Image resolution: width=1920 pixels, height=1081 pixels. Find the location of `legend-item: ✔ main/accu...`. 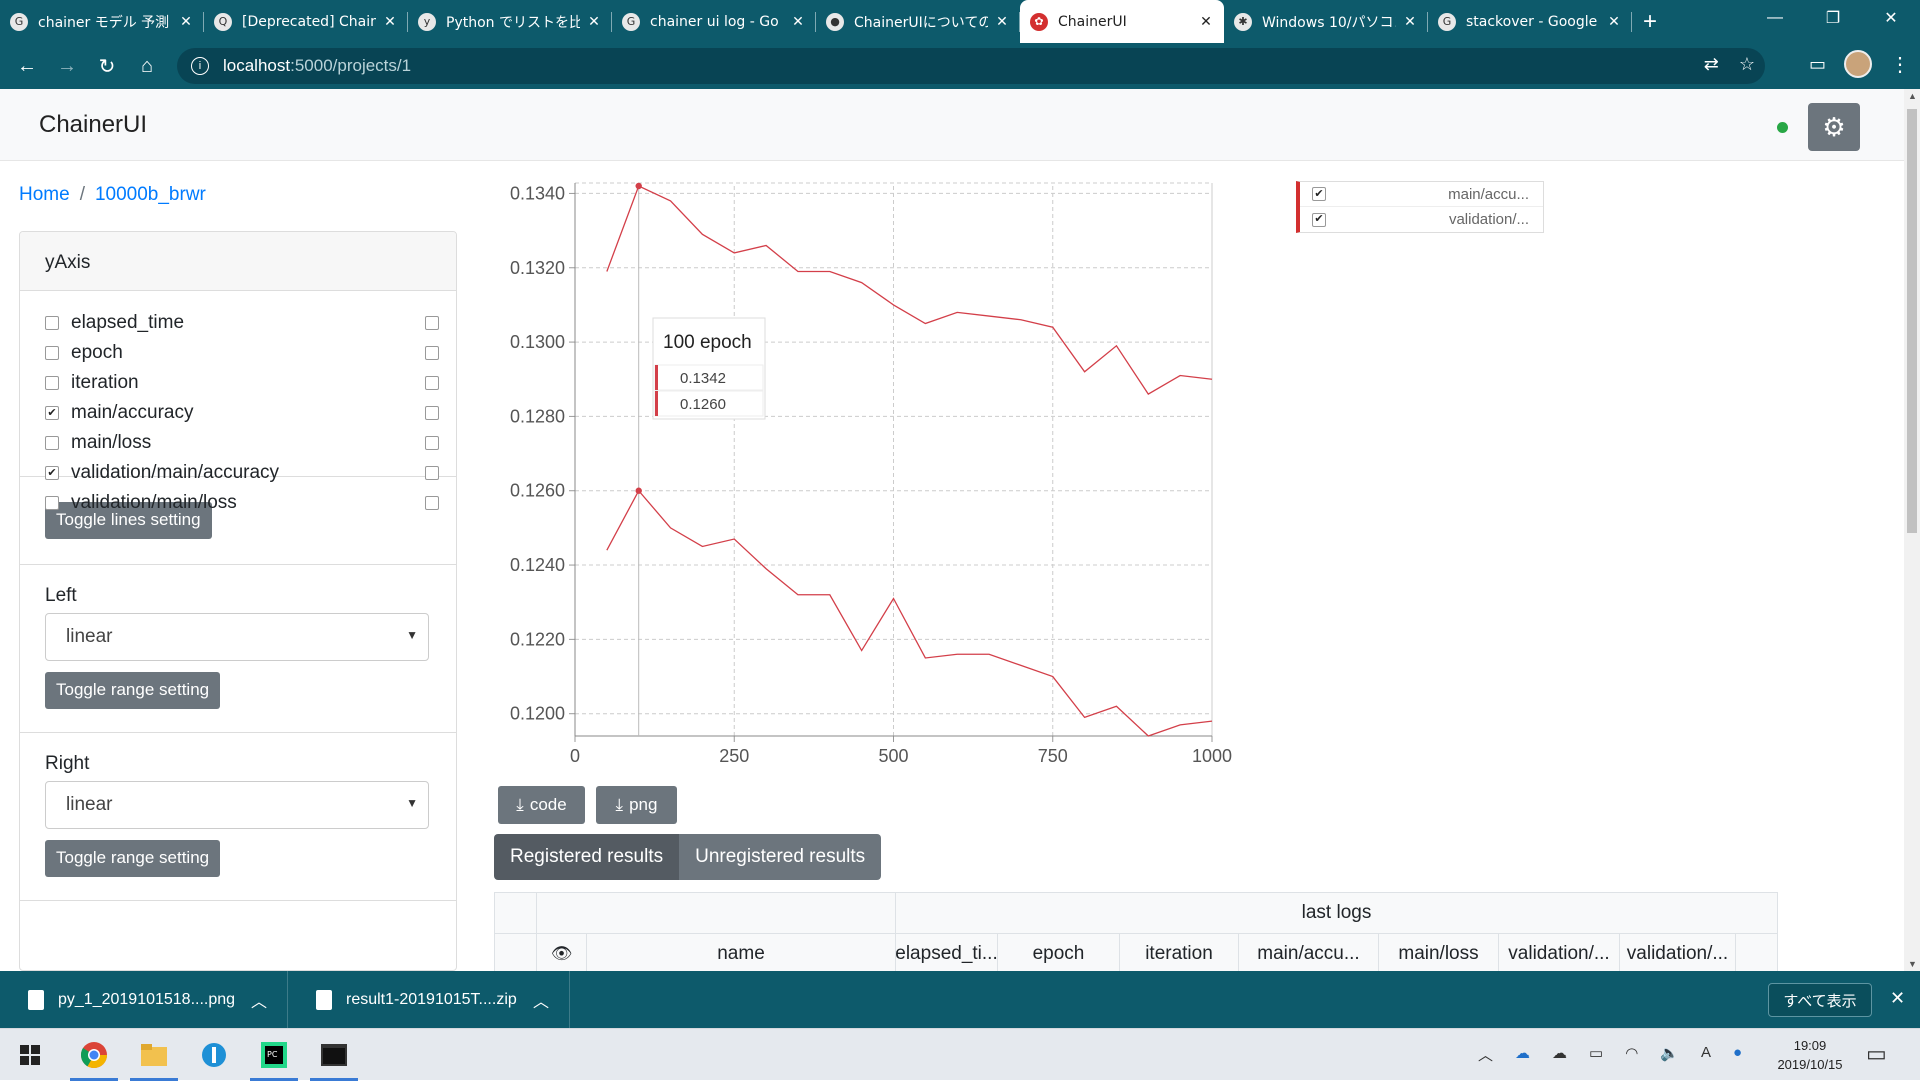

legend-item: ✔ main/accu... is located at coordinates (1421, 194).